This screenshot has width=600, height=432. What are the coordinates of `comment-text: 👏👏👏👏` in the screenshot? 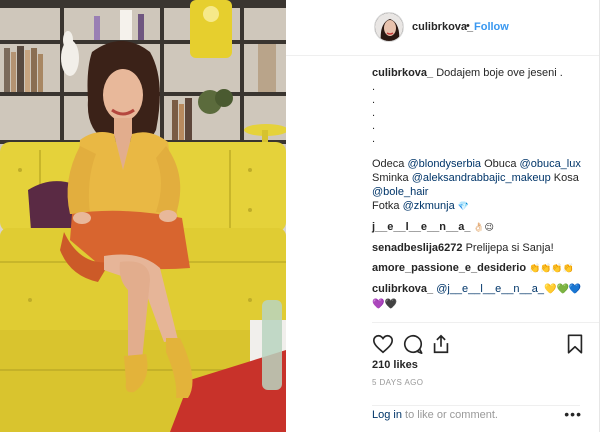 It's located at (550, 269).